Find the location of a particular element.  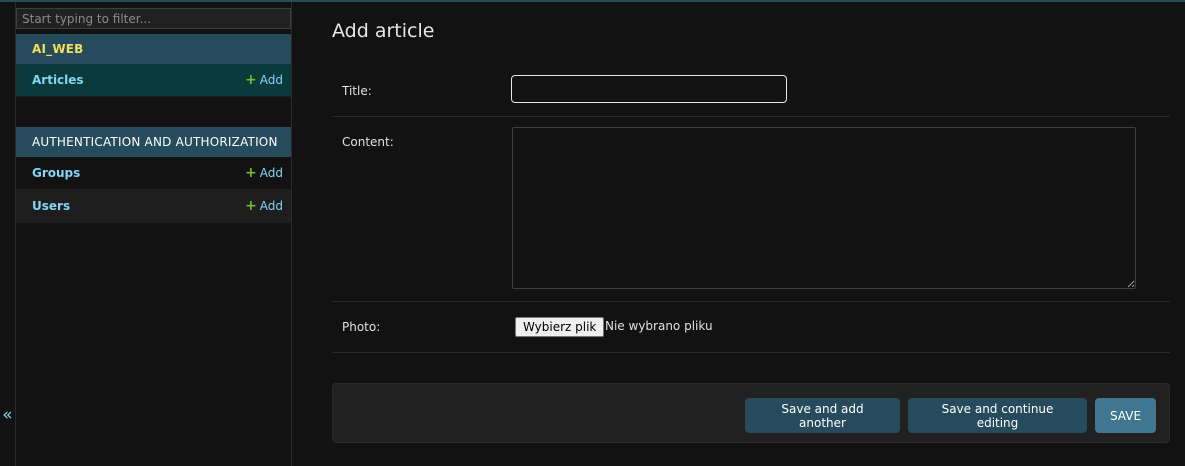

users-link: Users is located at coordinates (51, 206).